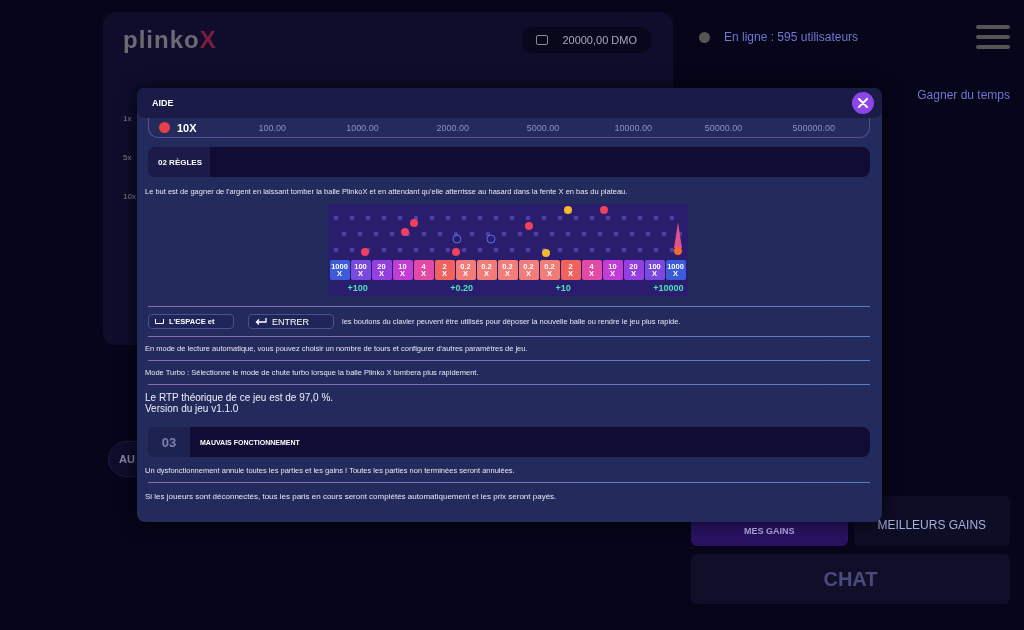 The image size is (1024, 630). What do you see at coordinates (792, 37) in the screenshot?
I see `online-users: En ligne : 595 utilisateurs` at bounding box center [792, 37].